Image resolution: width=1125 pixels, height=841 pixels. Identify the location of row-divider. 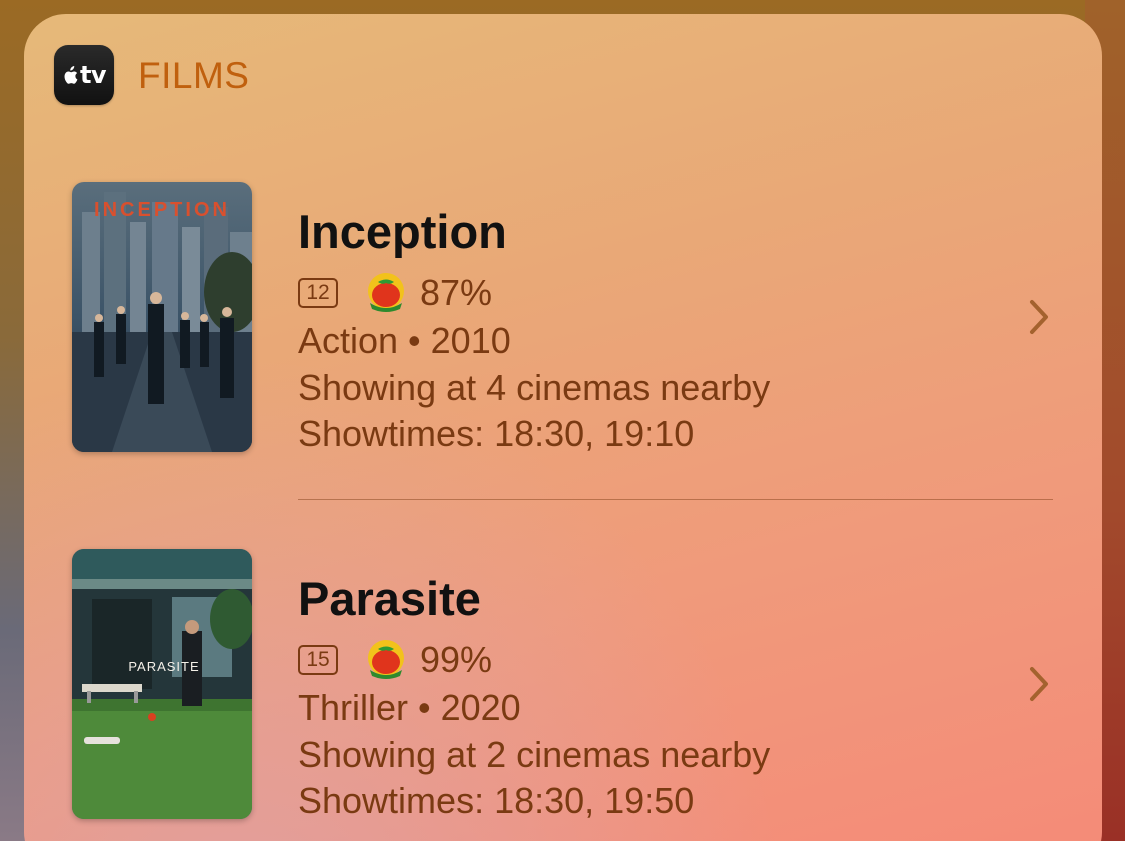
(675, 499).